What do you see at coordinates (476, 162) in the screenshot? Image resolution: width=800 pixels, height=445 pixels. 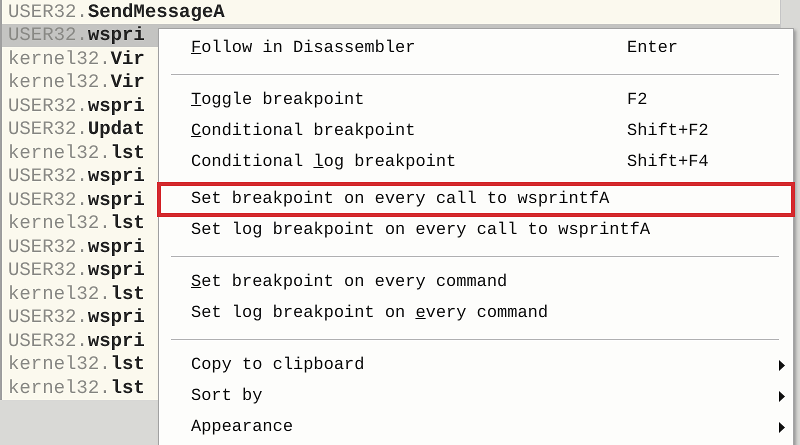 I see `menu-item: Conditional log breakpoint Shift+F4` at bounding box center [476, 162].